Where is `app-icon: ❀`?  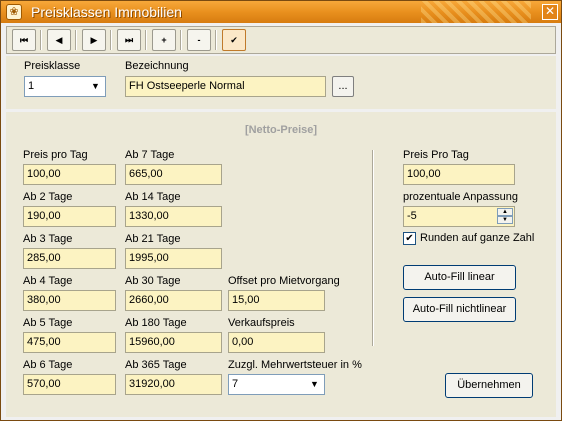
app-icon: ❀ is located at coordinates (14, 12).